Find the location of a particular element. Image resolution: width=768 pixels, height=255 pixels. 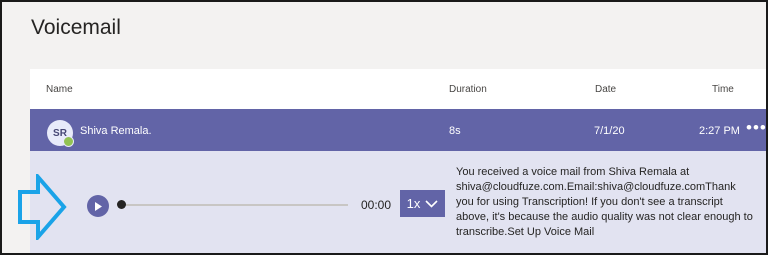

column-header-name: Name is located at coordinates (59, 89).